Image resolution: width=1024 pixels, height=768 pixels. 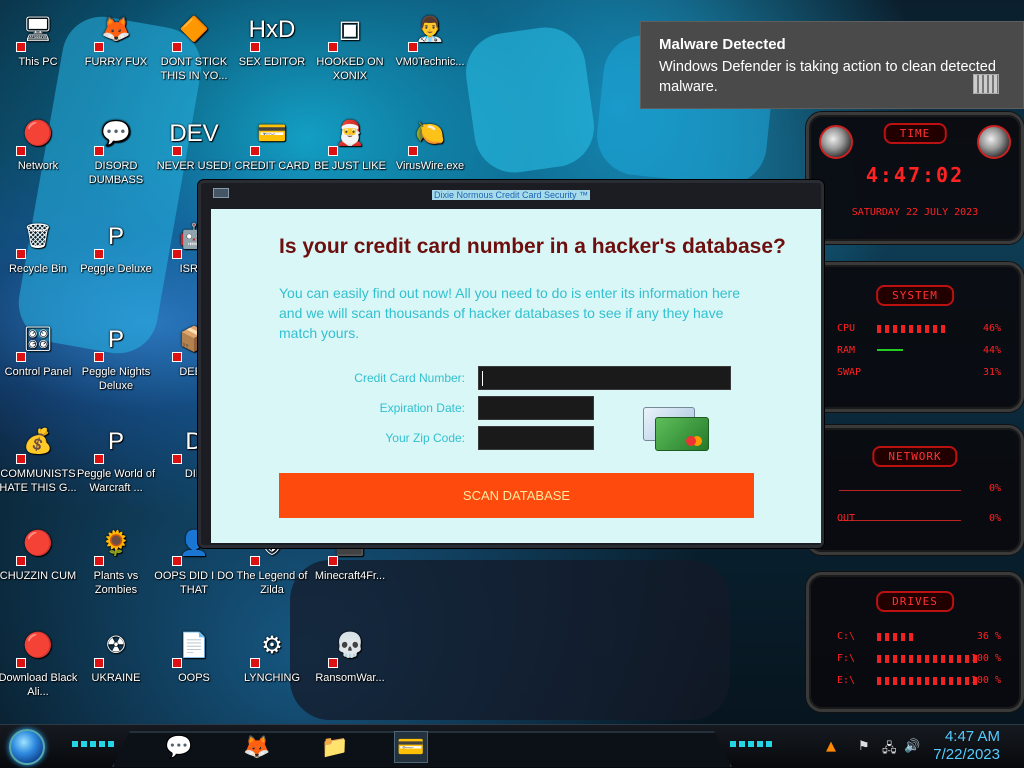 I want to click on zip-field, so click(x=536, y=438).